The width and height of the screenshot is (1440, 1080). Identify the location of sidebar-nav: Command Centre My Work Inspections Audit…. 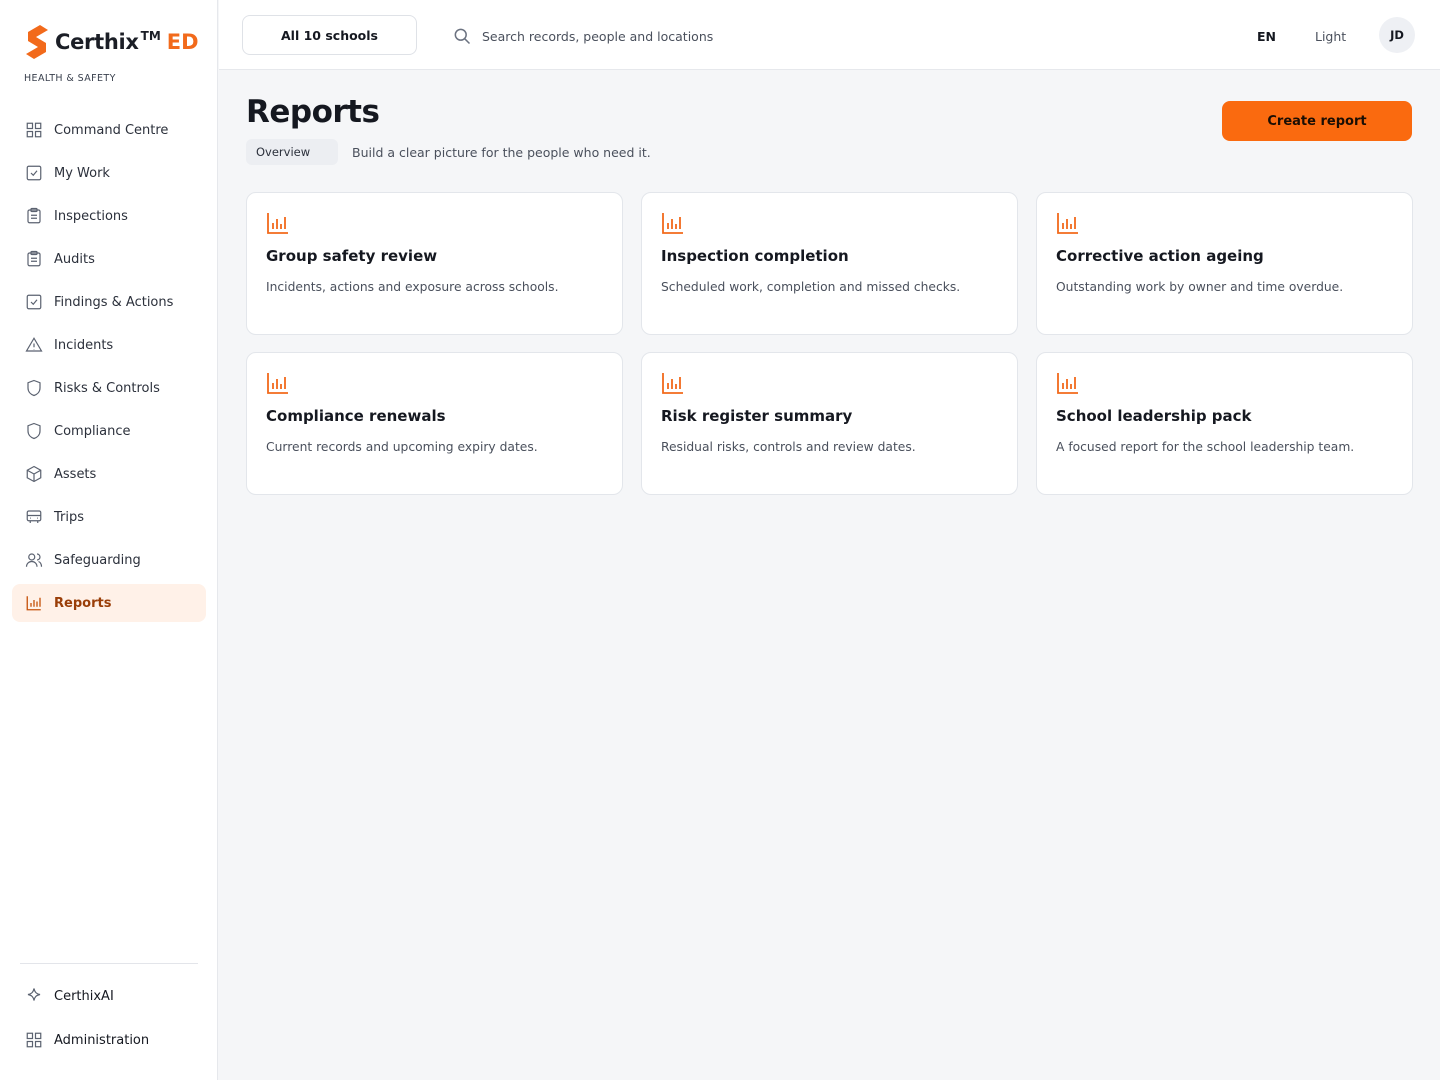
(109, 369).